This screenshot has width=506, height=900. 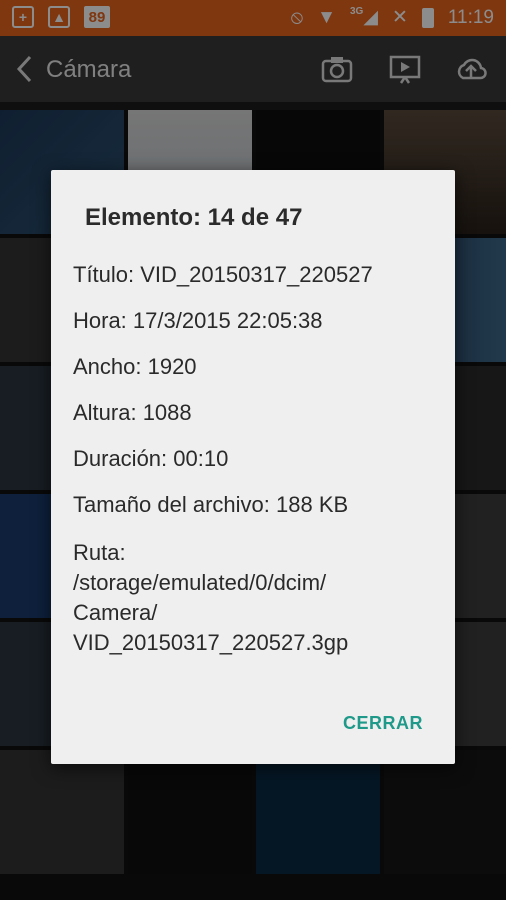 What do you see at coordinates (211, 642) in the screenshot?
I see `detail-path-line: VID_20150317_220527.3gp` at bounding box center [211, 642].